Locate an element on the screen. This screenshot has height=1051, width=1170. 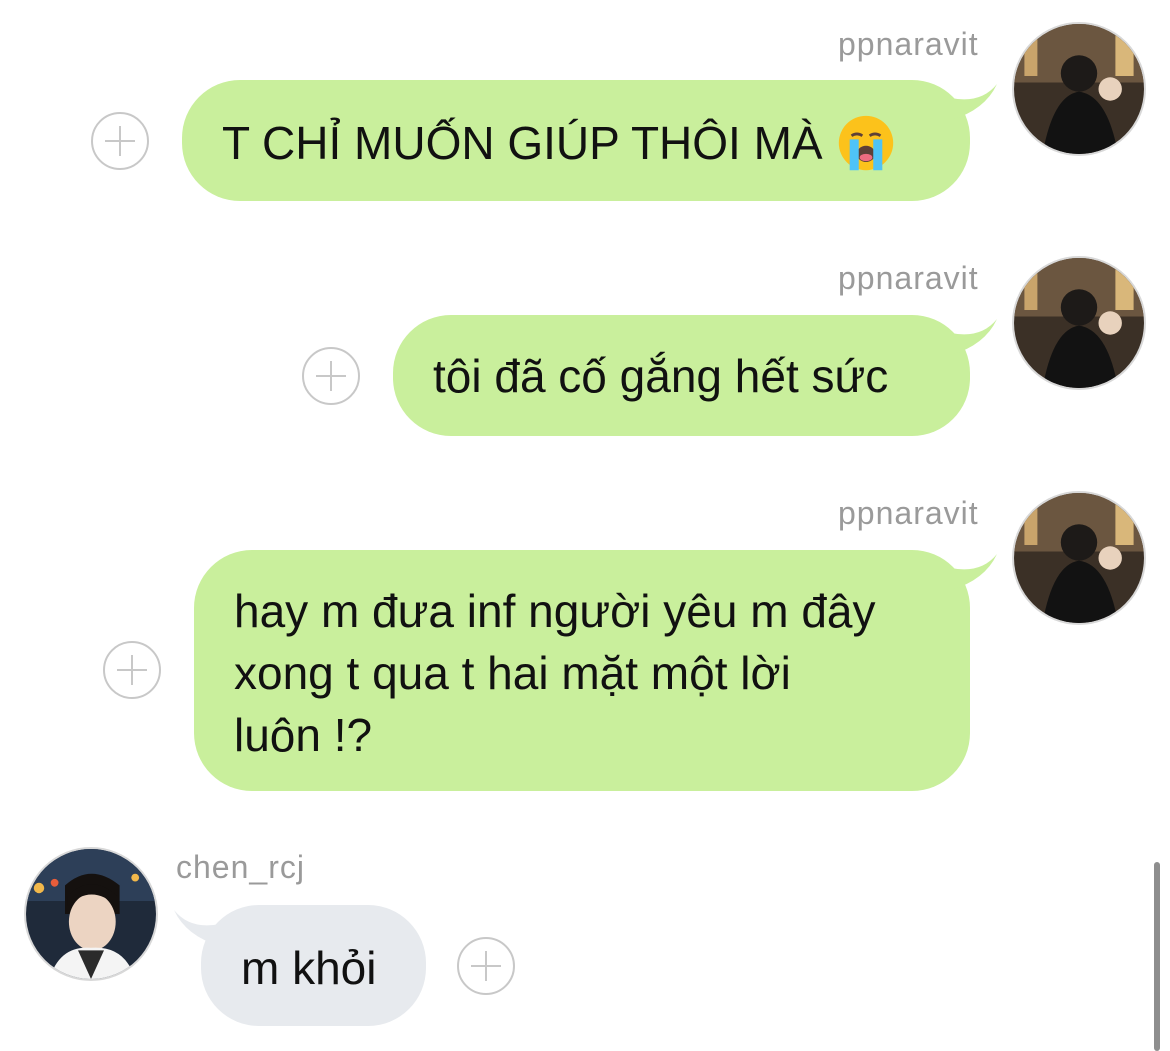
message-bubble-outgoing: T CHỈ MUỐN GIÚP THÔI MÀ is located at coordinates (576, 140).